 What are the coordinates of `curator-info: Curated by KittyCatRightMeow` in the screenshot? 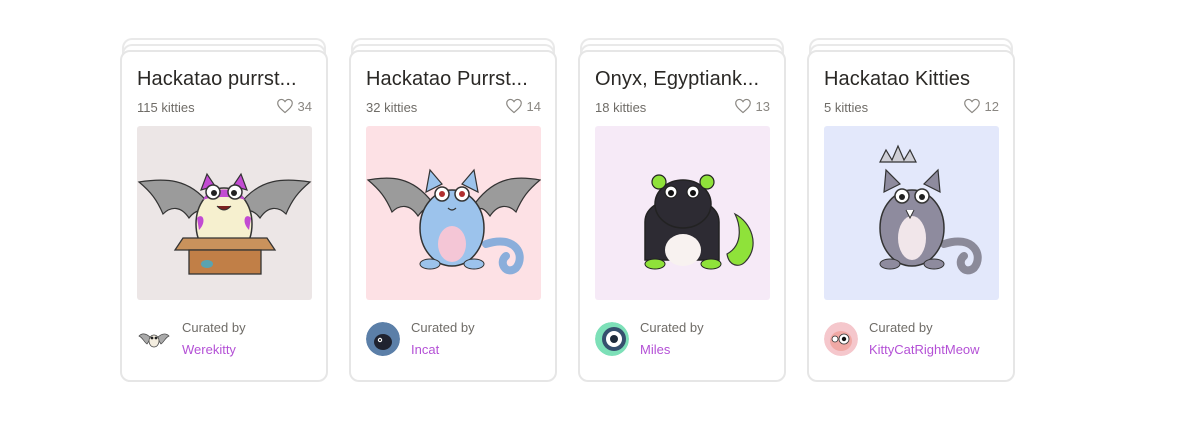 It's located at (914, 340).